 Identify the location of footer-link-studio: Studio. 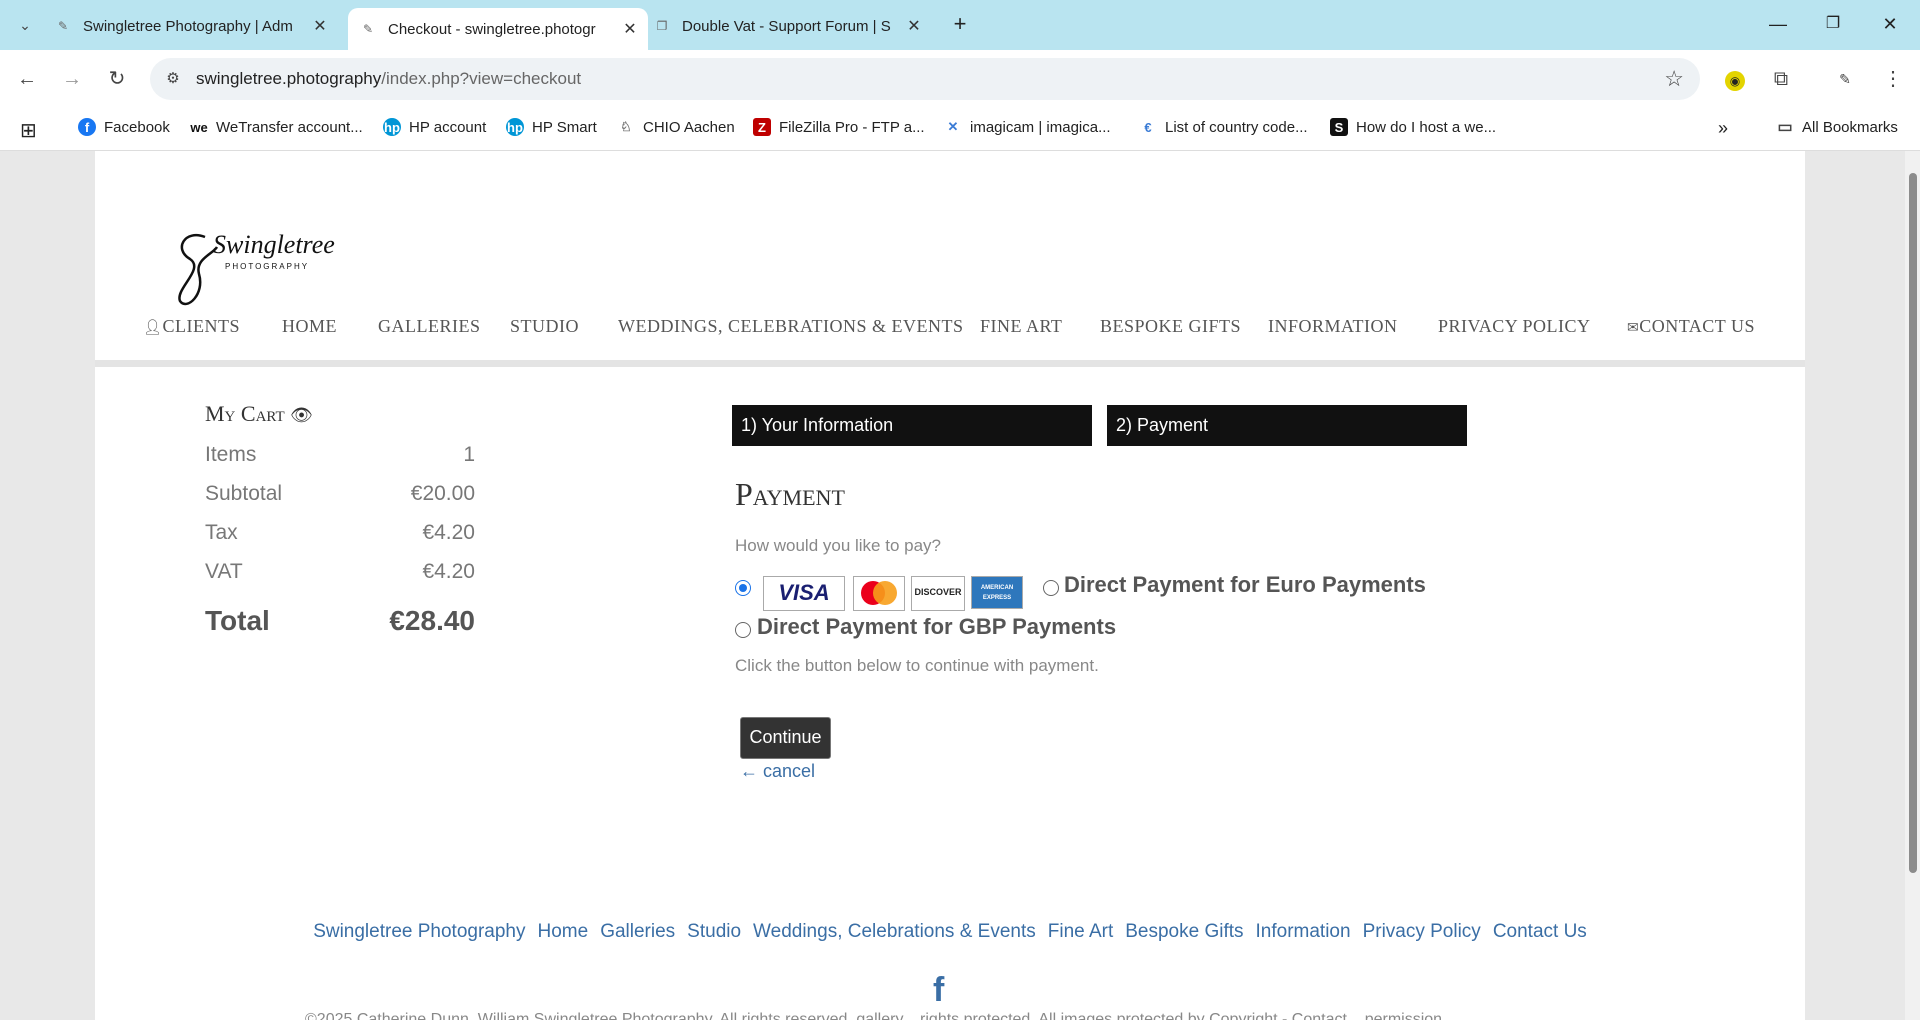
(714, 931).